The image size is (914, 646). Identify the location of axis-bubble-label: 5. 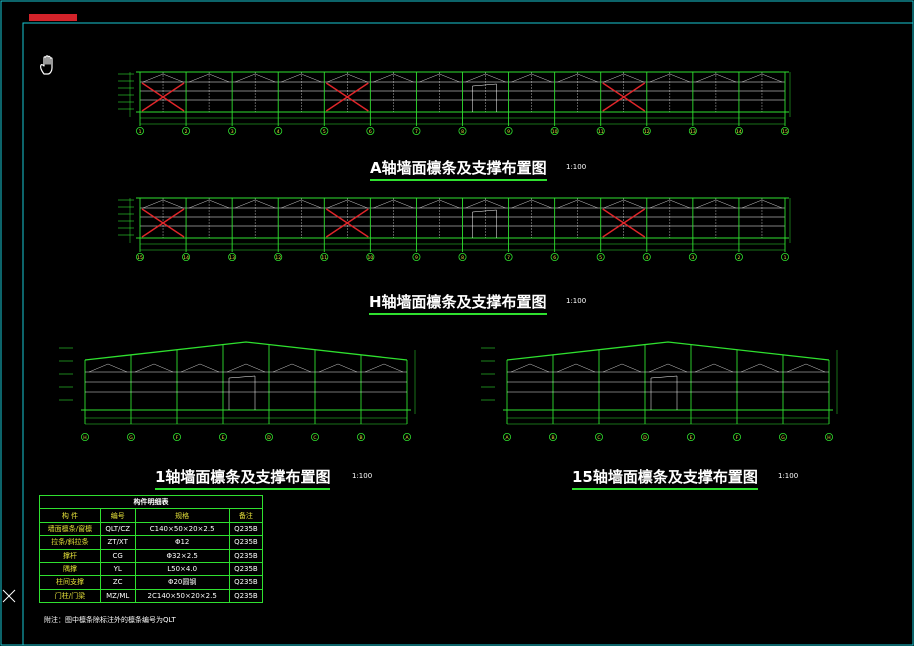
(600, 258).